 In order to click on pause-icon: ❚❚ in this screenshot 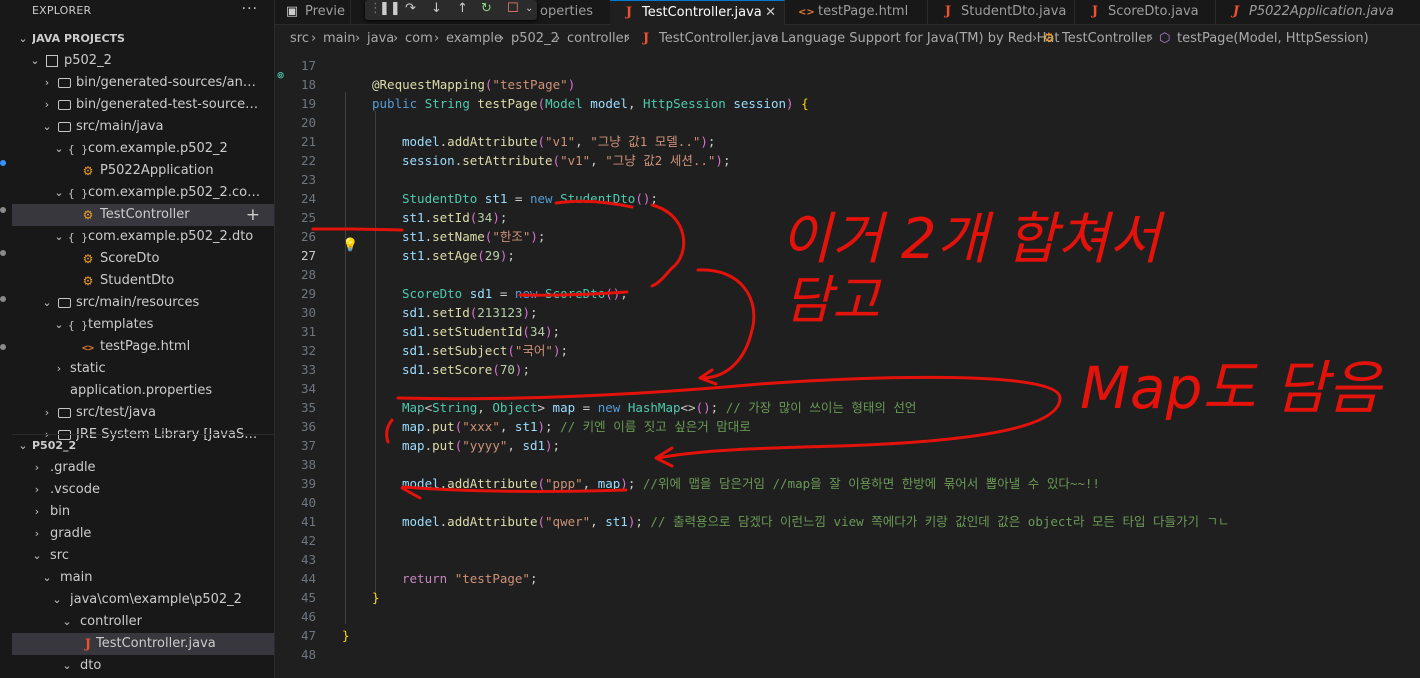, I will do `click(390, 9)`.